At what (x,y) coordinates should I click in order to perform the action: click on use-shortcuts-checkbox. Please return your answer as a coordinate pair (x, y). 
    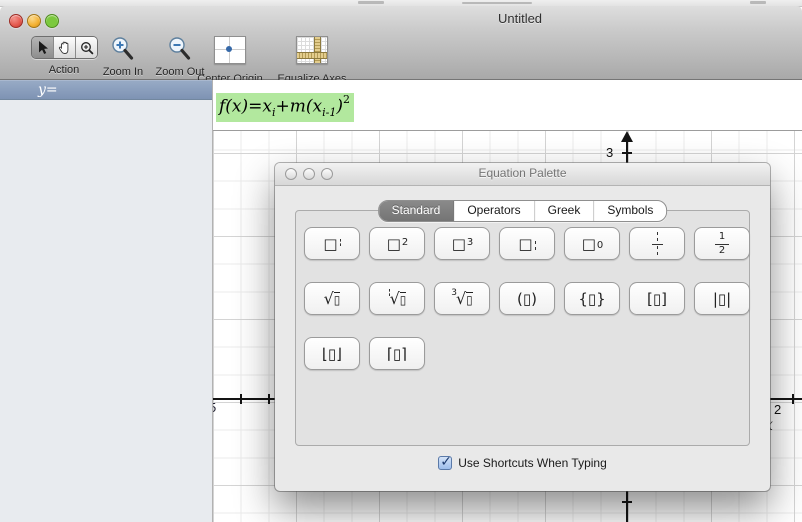
    Looking at the image, I should click on (445, 461).